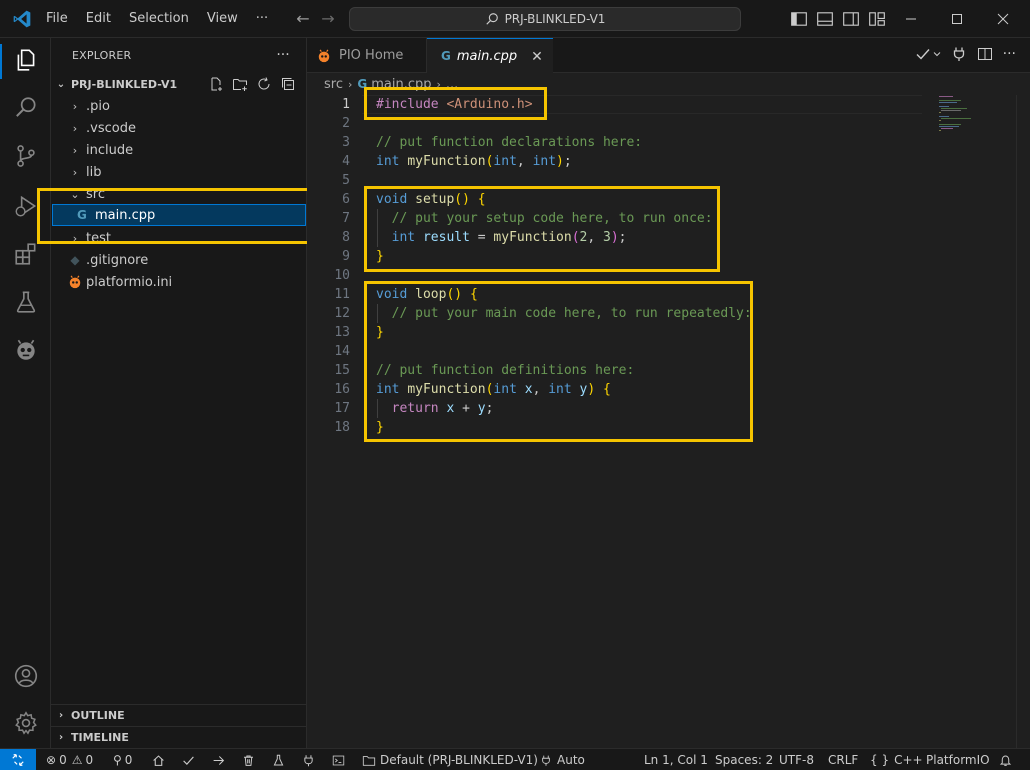 The image size is (1030, 770). I want to click on terminal-icon, so click(338, 760).